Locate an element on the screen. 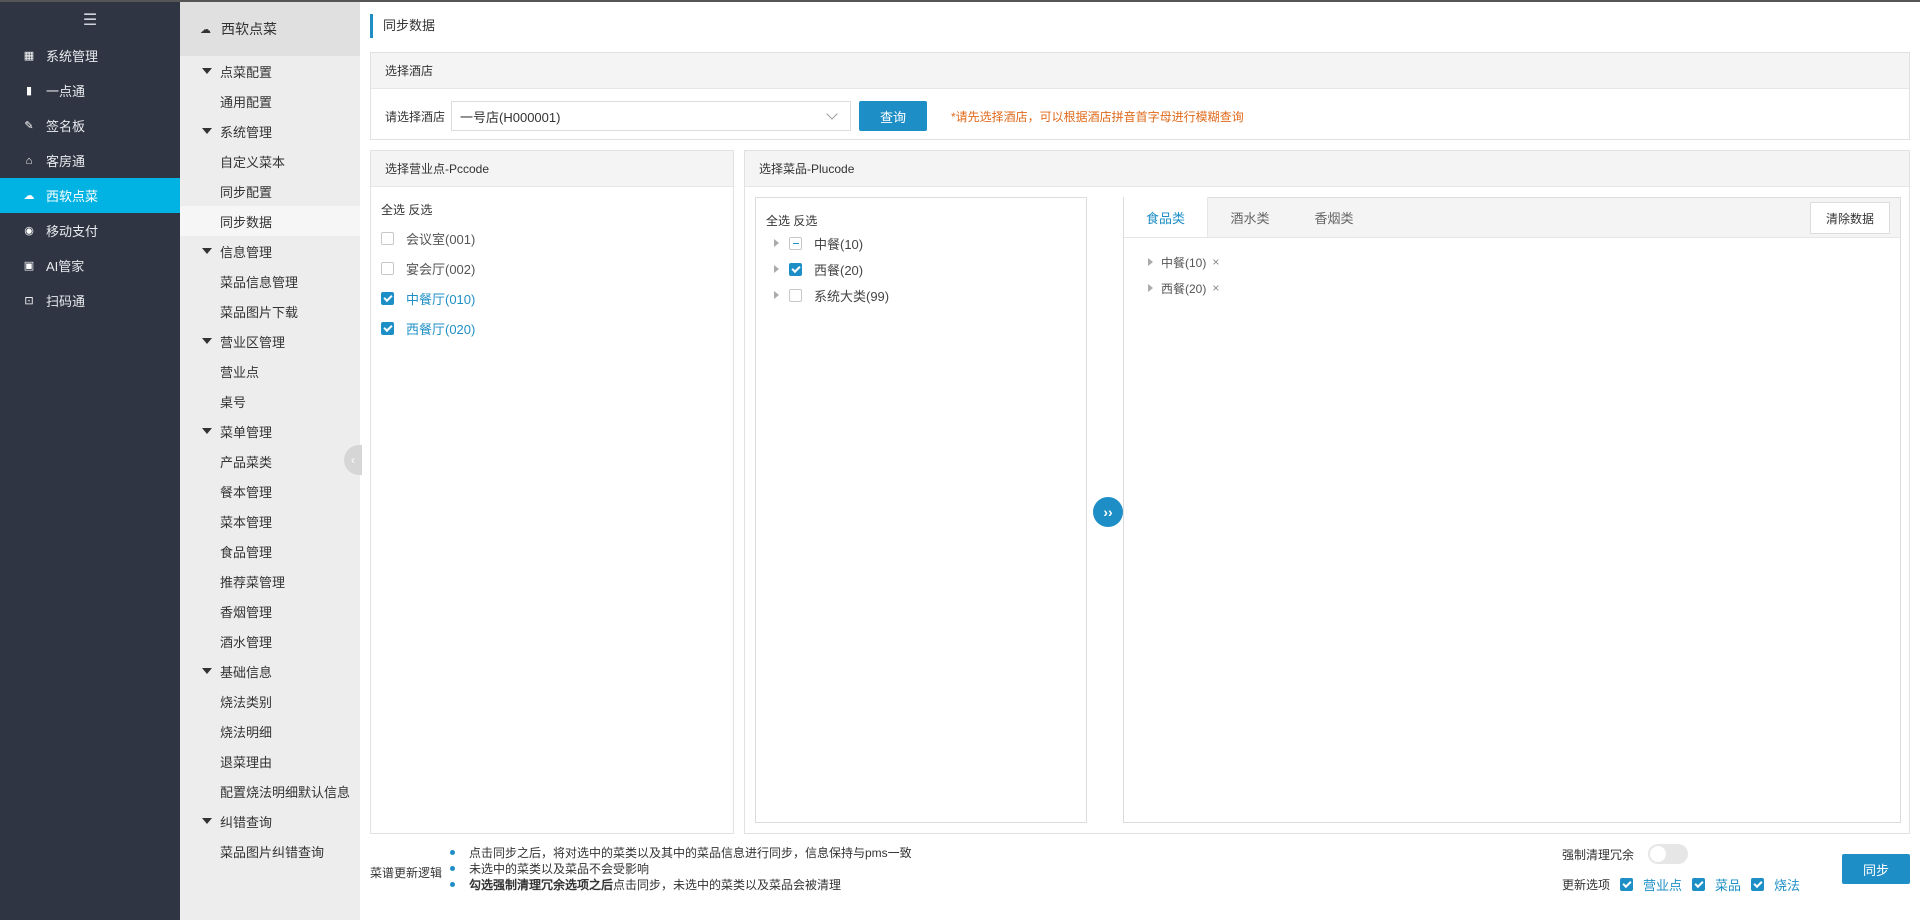  sub-item-return-reason: 退菜理由 is located at coordinates (270, 761).